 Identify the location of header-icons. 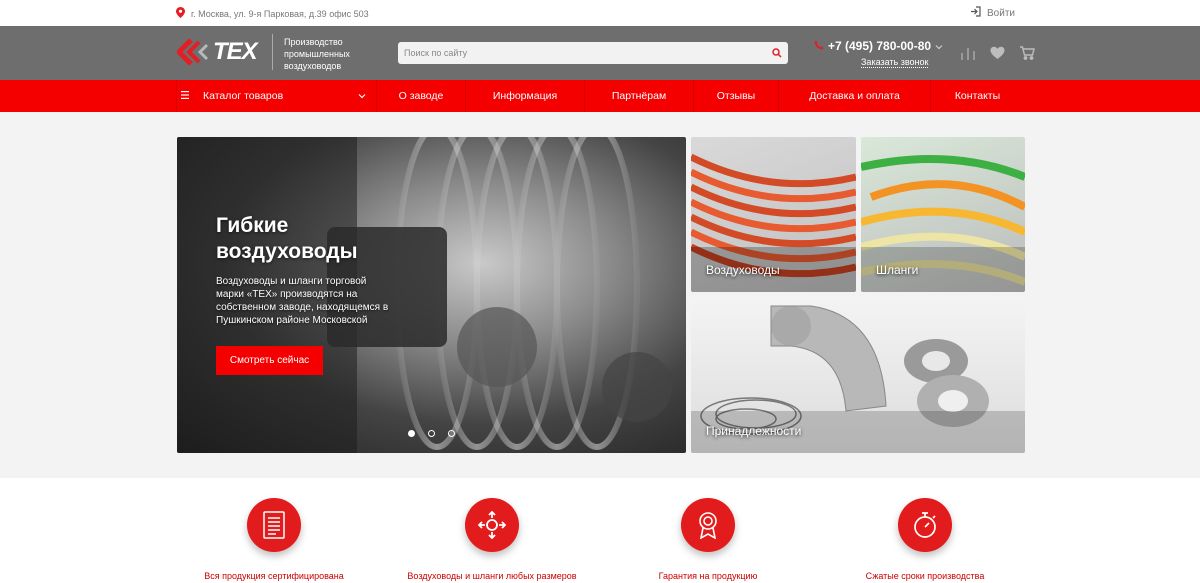
(997, 55).